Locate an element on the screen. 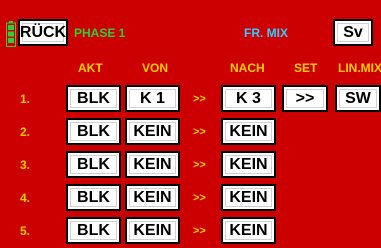 The width and height of the screenshot is (381, 248). linmix-button: SW is located at coordinates (358, 98).